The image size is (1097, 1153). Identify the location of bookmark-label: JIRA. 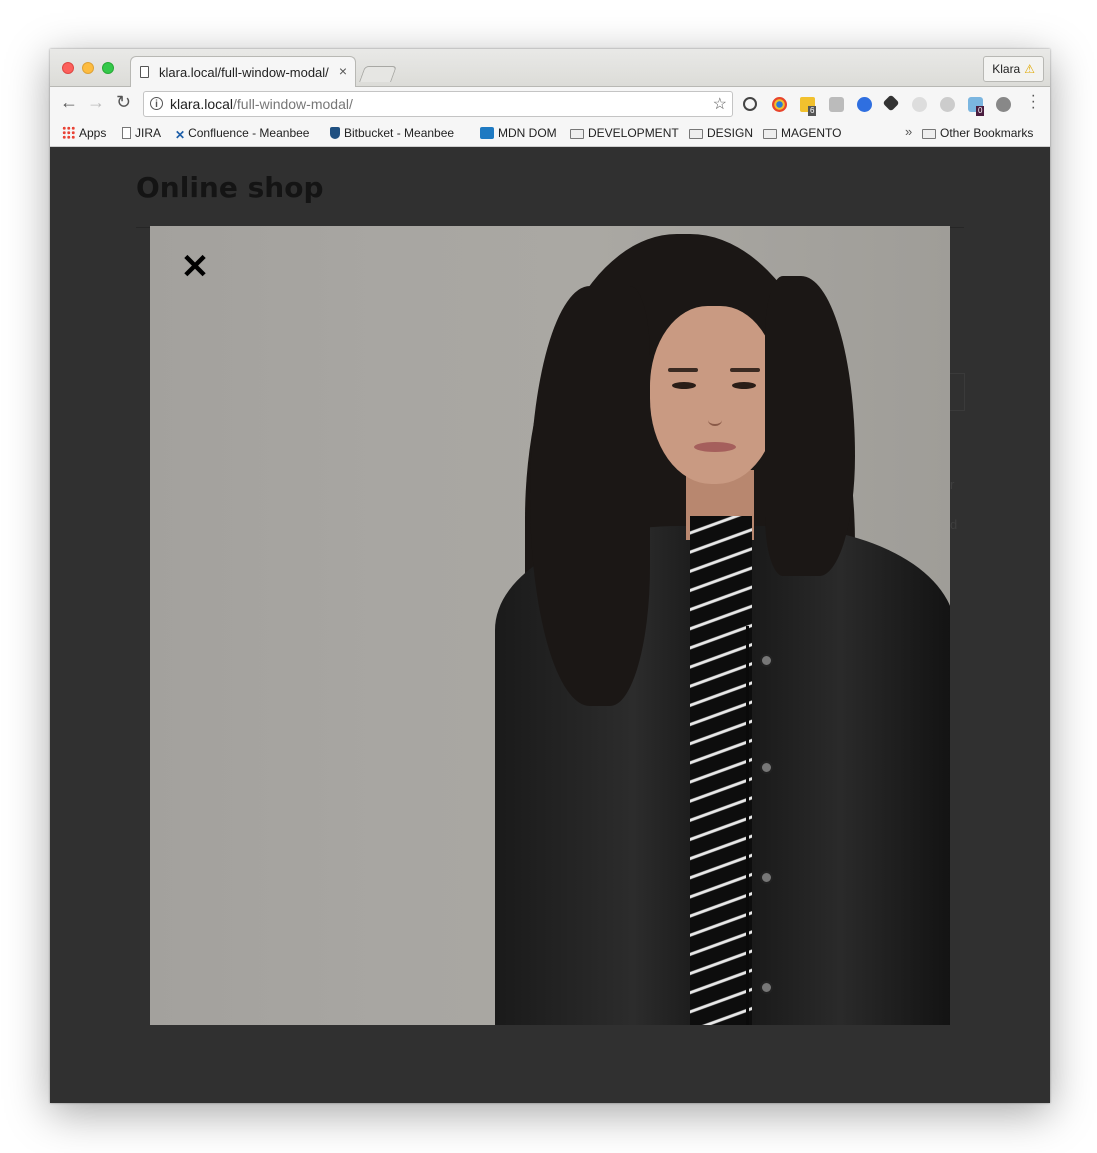
(148, 133).